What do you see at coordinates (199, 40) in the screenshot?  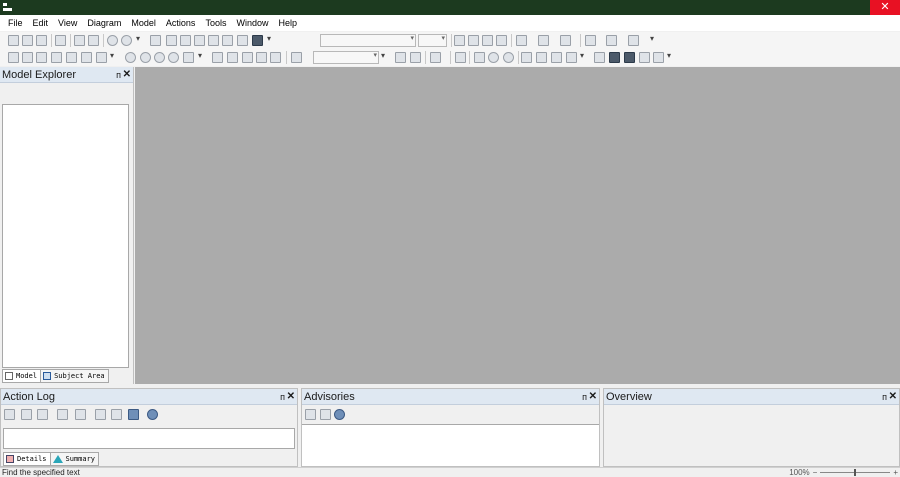 I see `relationship-tool-icon` at bounding box center [199, 40].